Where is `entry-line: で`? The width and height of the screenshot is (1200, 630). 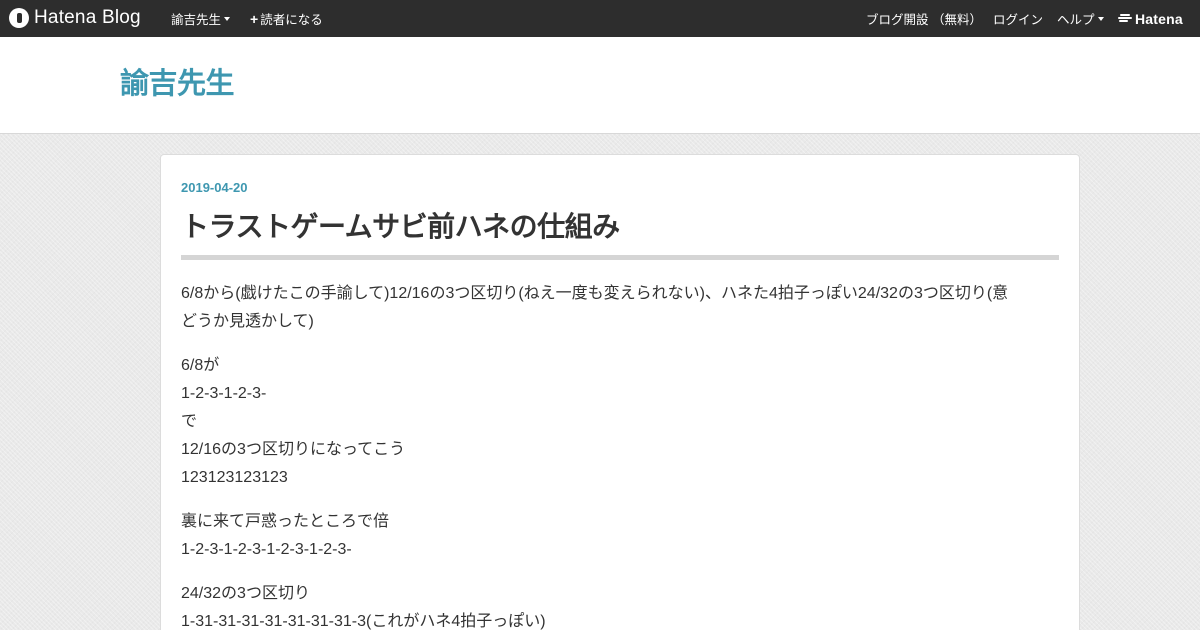 entry-line: で is located at coordinates (189, 421).